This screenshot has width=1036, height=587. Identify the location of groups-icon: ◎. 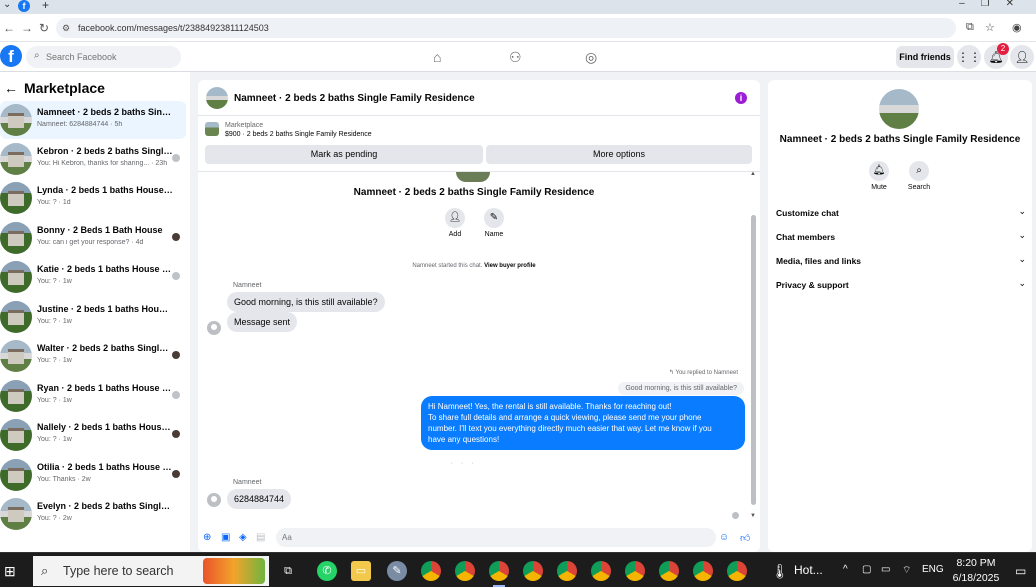
(591, 57).